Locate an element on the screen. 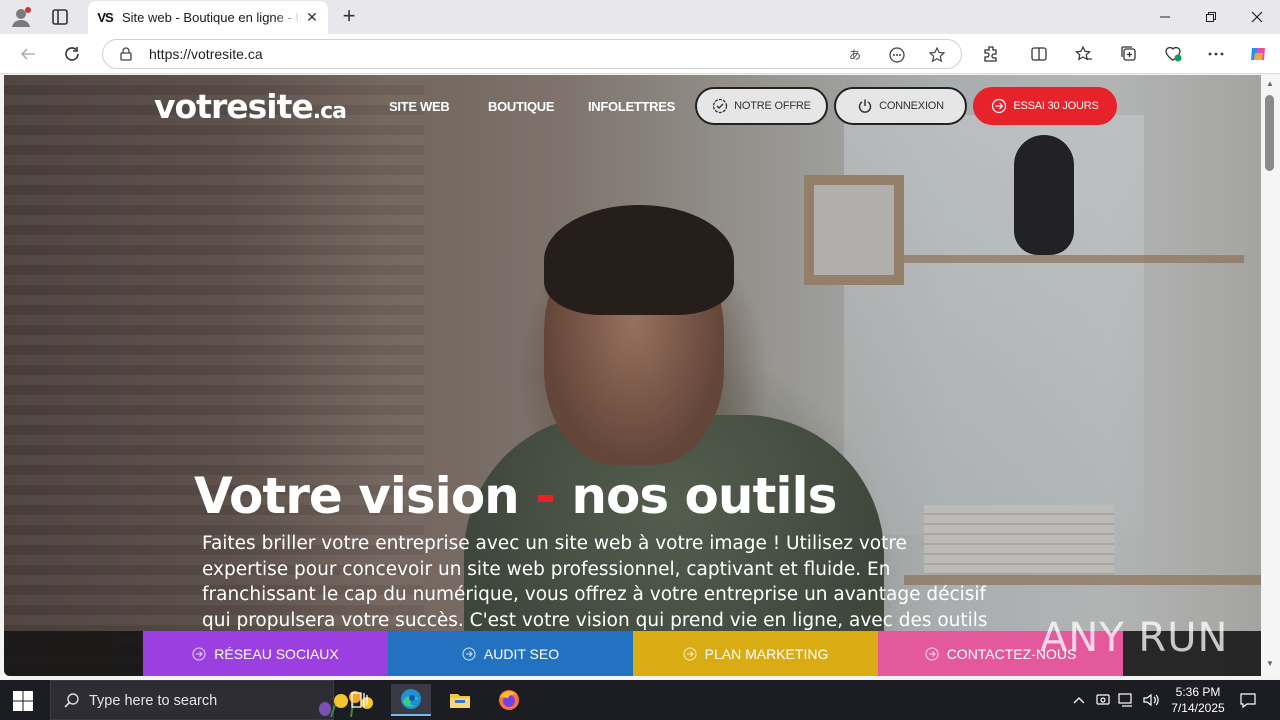 The height and width of the screenshot is (720, 1280). offer-button-label: NOTRE OFFRE is located at coordinates (772, 106).